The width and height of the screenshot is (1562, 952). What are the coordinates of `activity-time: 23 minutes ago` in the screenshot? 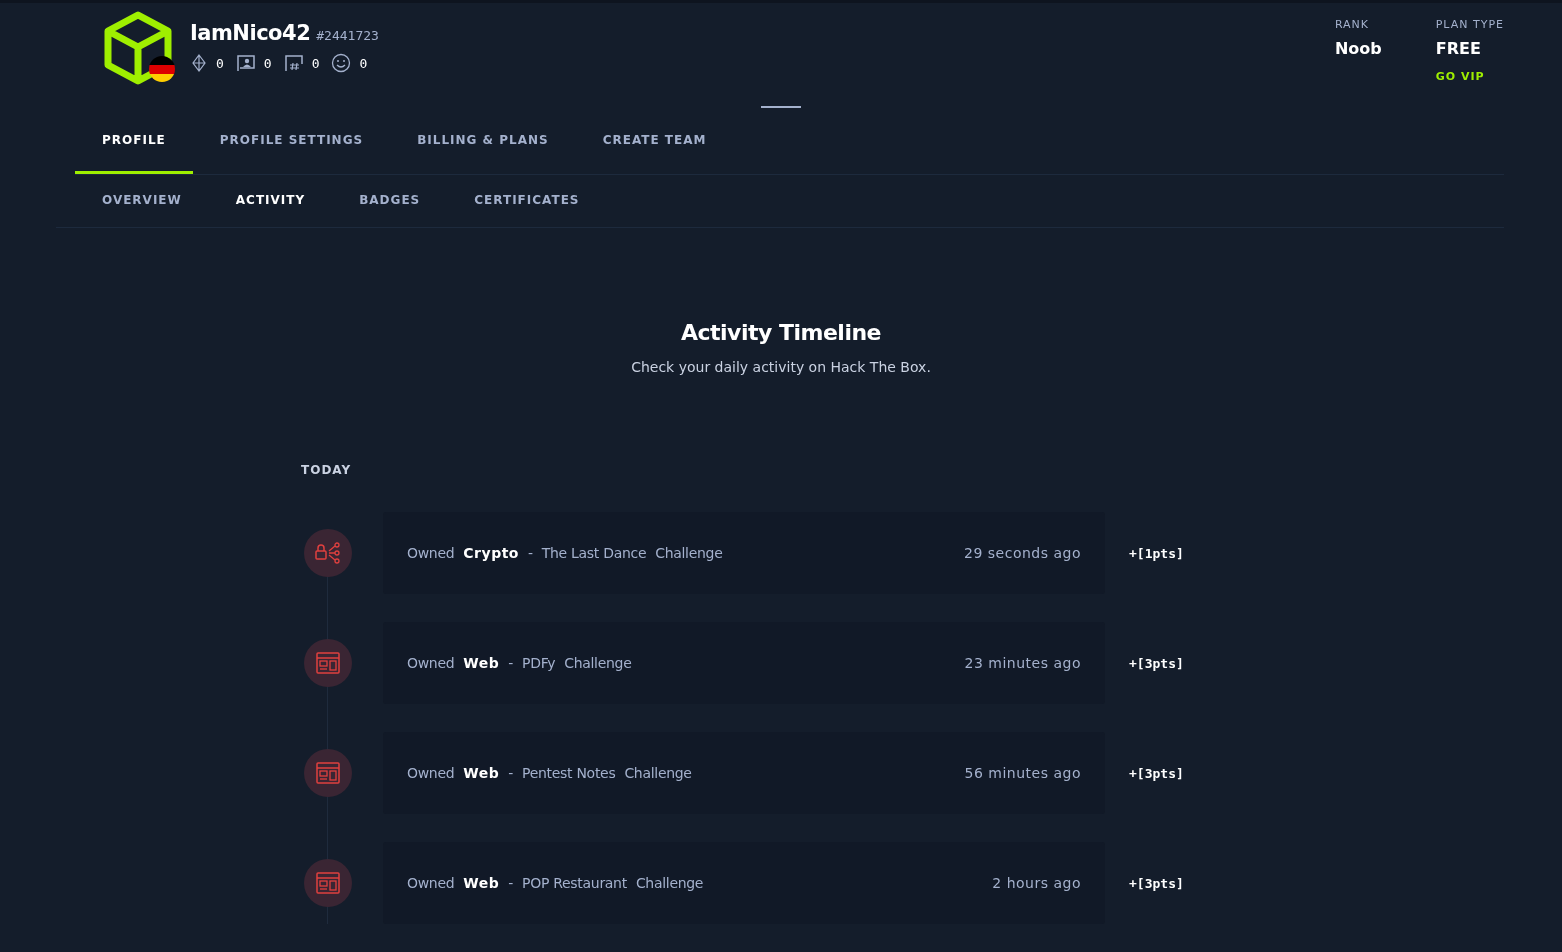 It's located at (1022, 663).